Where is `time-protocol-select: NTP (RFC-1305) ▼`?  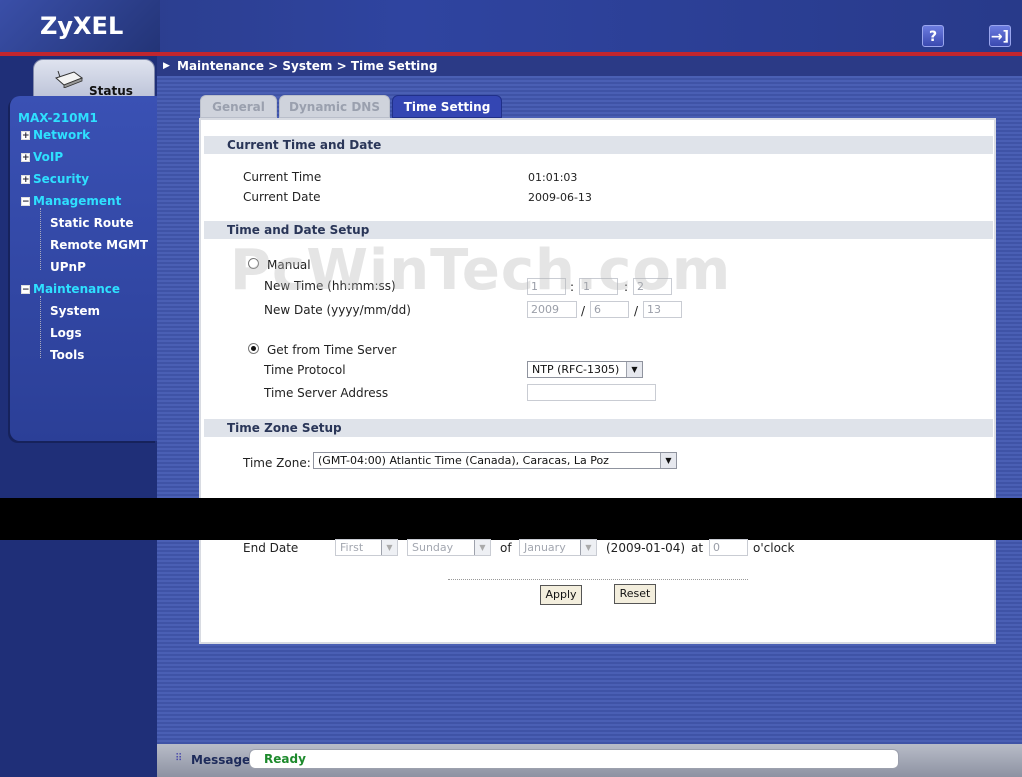 time-protocol-select: NTP (RFC-1305) ▼ is located at coordinates (585, 369).